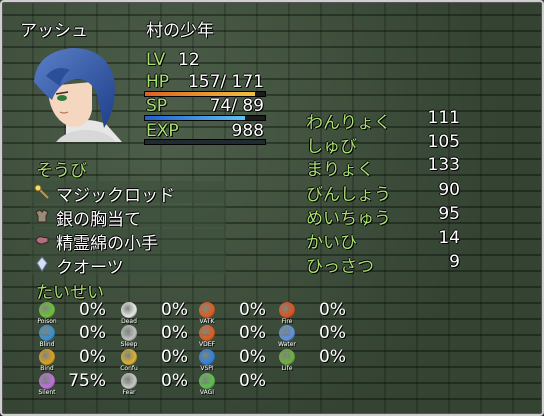  Describe the element at coordinates (331, 147) in the screenshot. I see `stat-label: しゅび` at that location.